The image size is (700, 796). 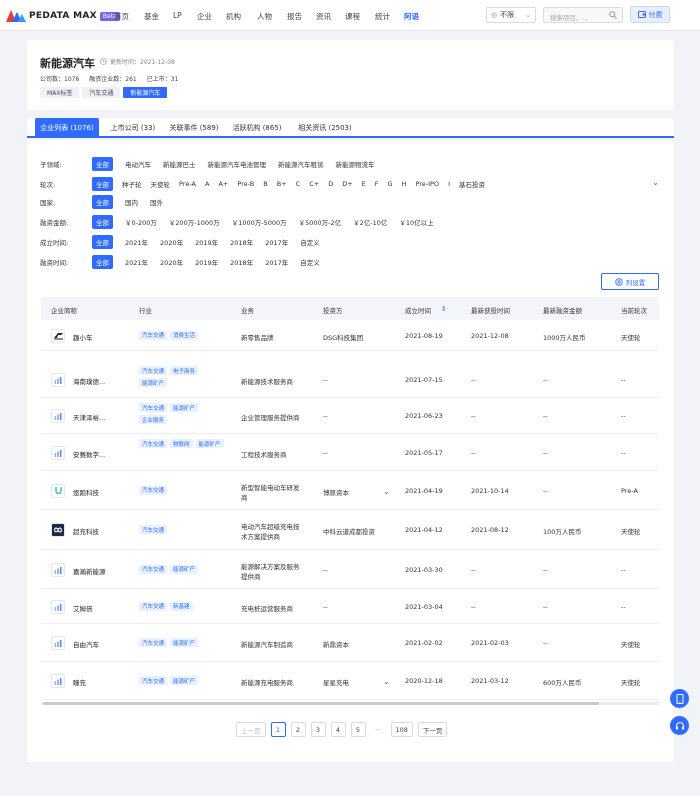 What do you see at coordinates (67, 128) in the screenshot?
I see `tab-companies: 企业列表 (1076)` at bounding box center [67, 128].